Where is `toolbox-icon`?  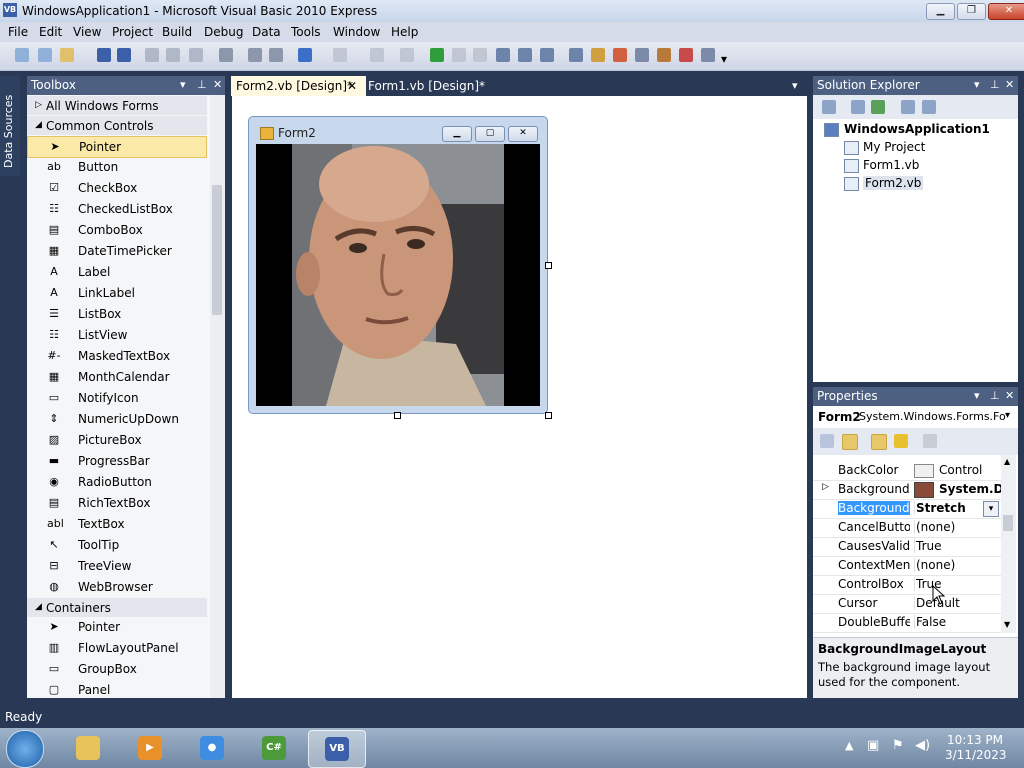 toolbox-icon is located at coordinates (664, 55).